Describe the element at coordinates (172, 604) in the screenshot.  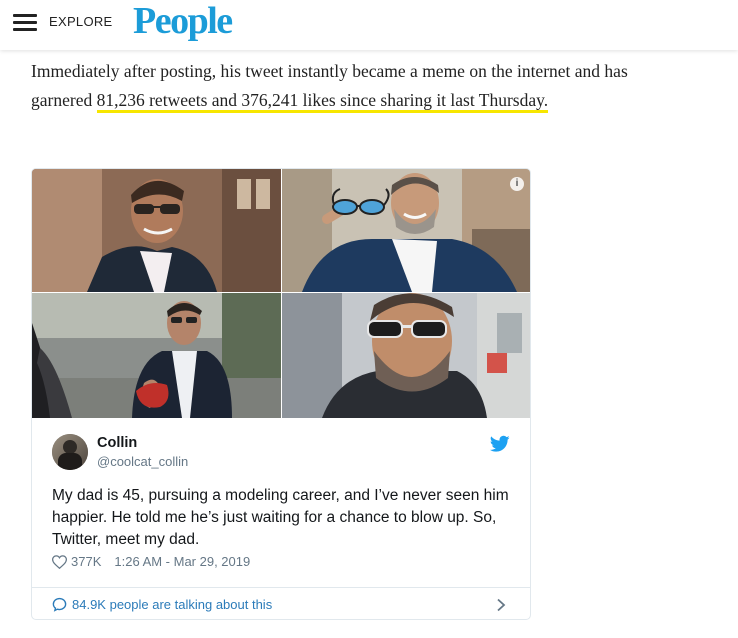
I see `talking-about-text: 84.9K people are talking about this` at that location.